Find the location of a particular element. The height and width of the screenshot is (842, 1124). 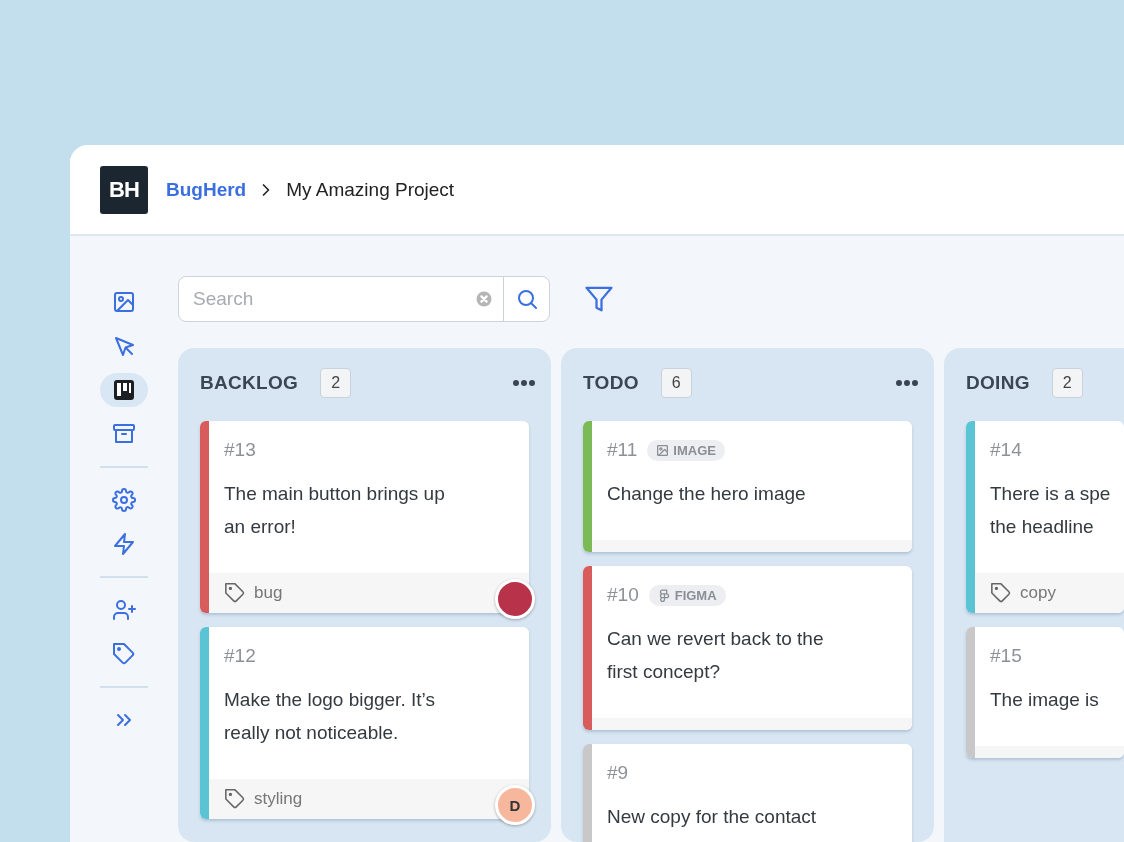

tag-label: bug is located at coordinates (268, 593).